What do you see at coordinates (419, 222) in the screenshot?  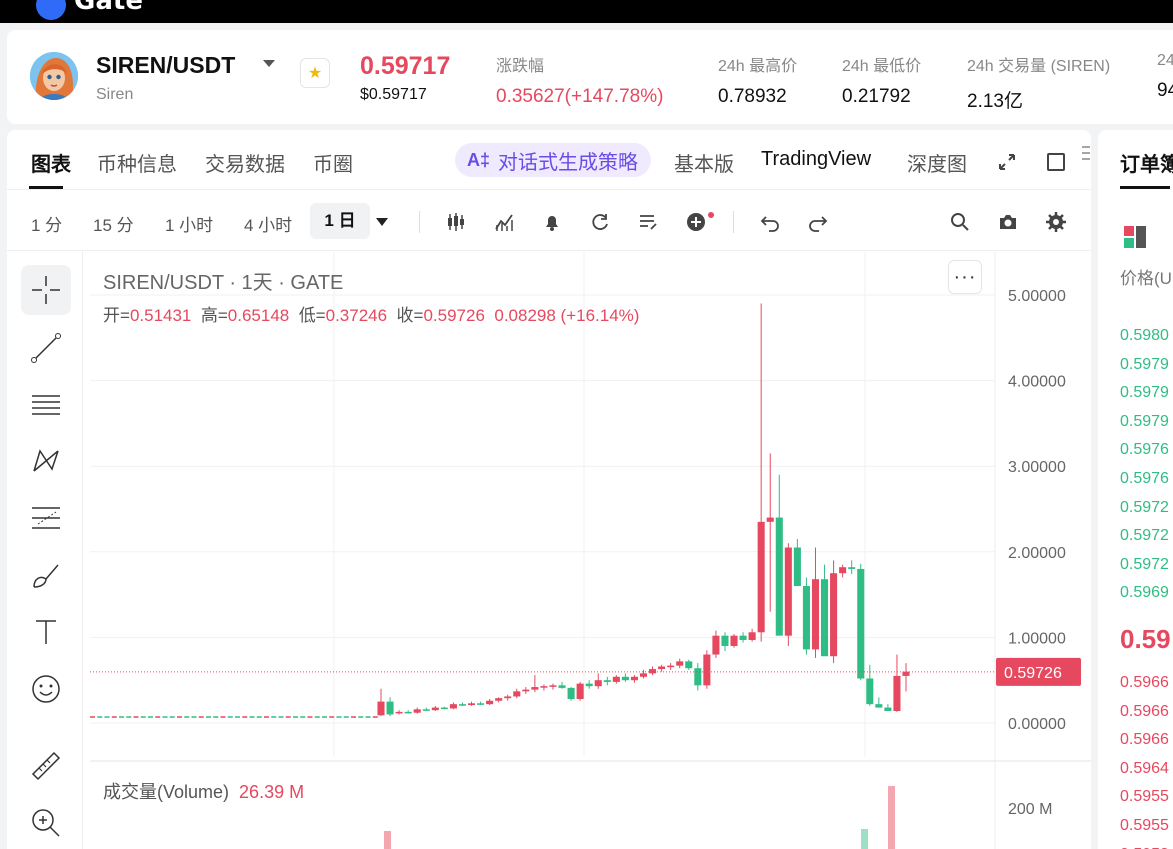 I see `toolbar-divider` at bounding box center [419, 222].